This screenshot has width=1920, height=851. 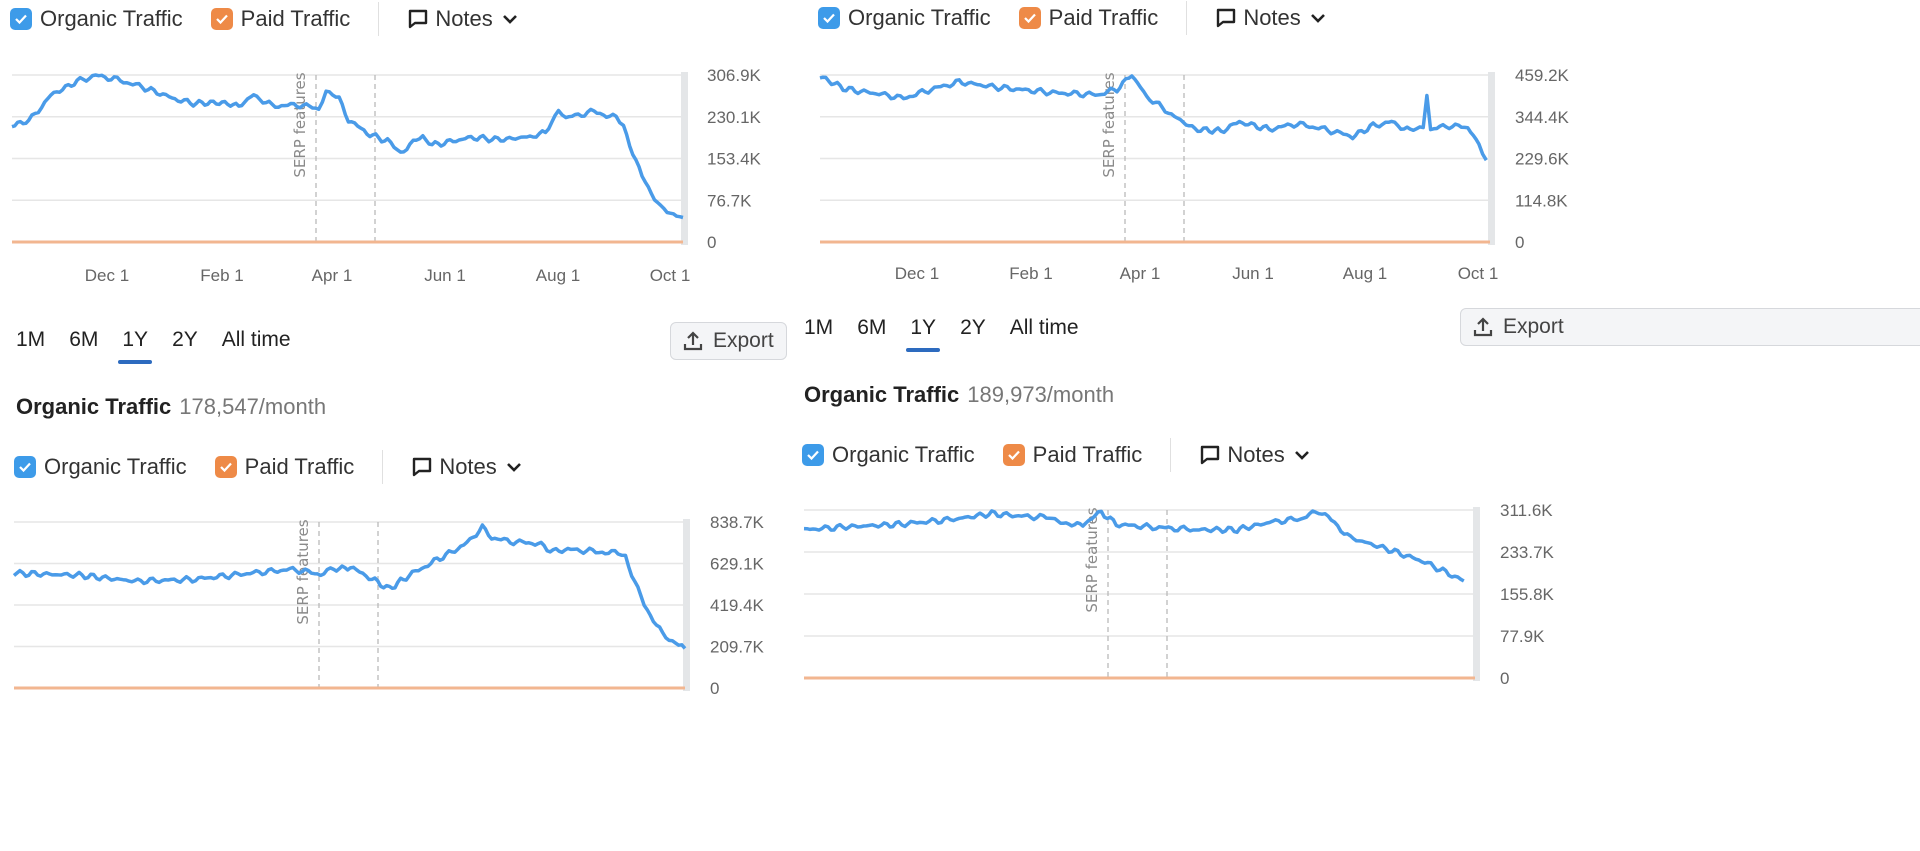 What do you see at coordinates (737, 605) in the screenshot?
I see `y-tick-label: 419.4K` at bounding box center [737, 605].